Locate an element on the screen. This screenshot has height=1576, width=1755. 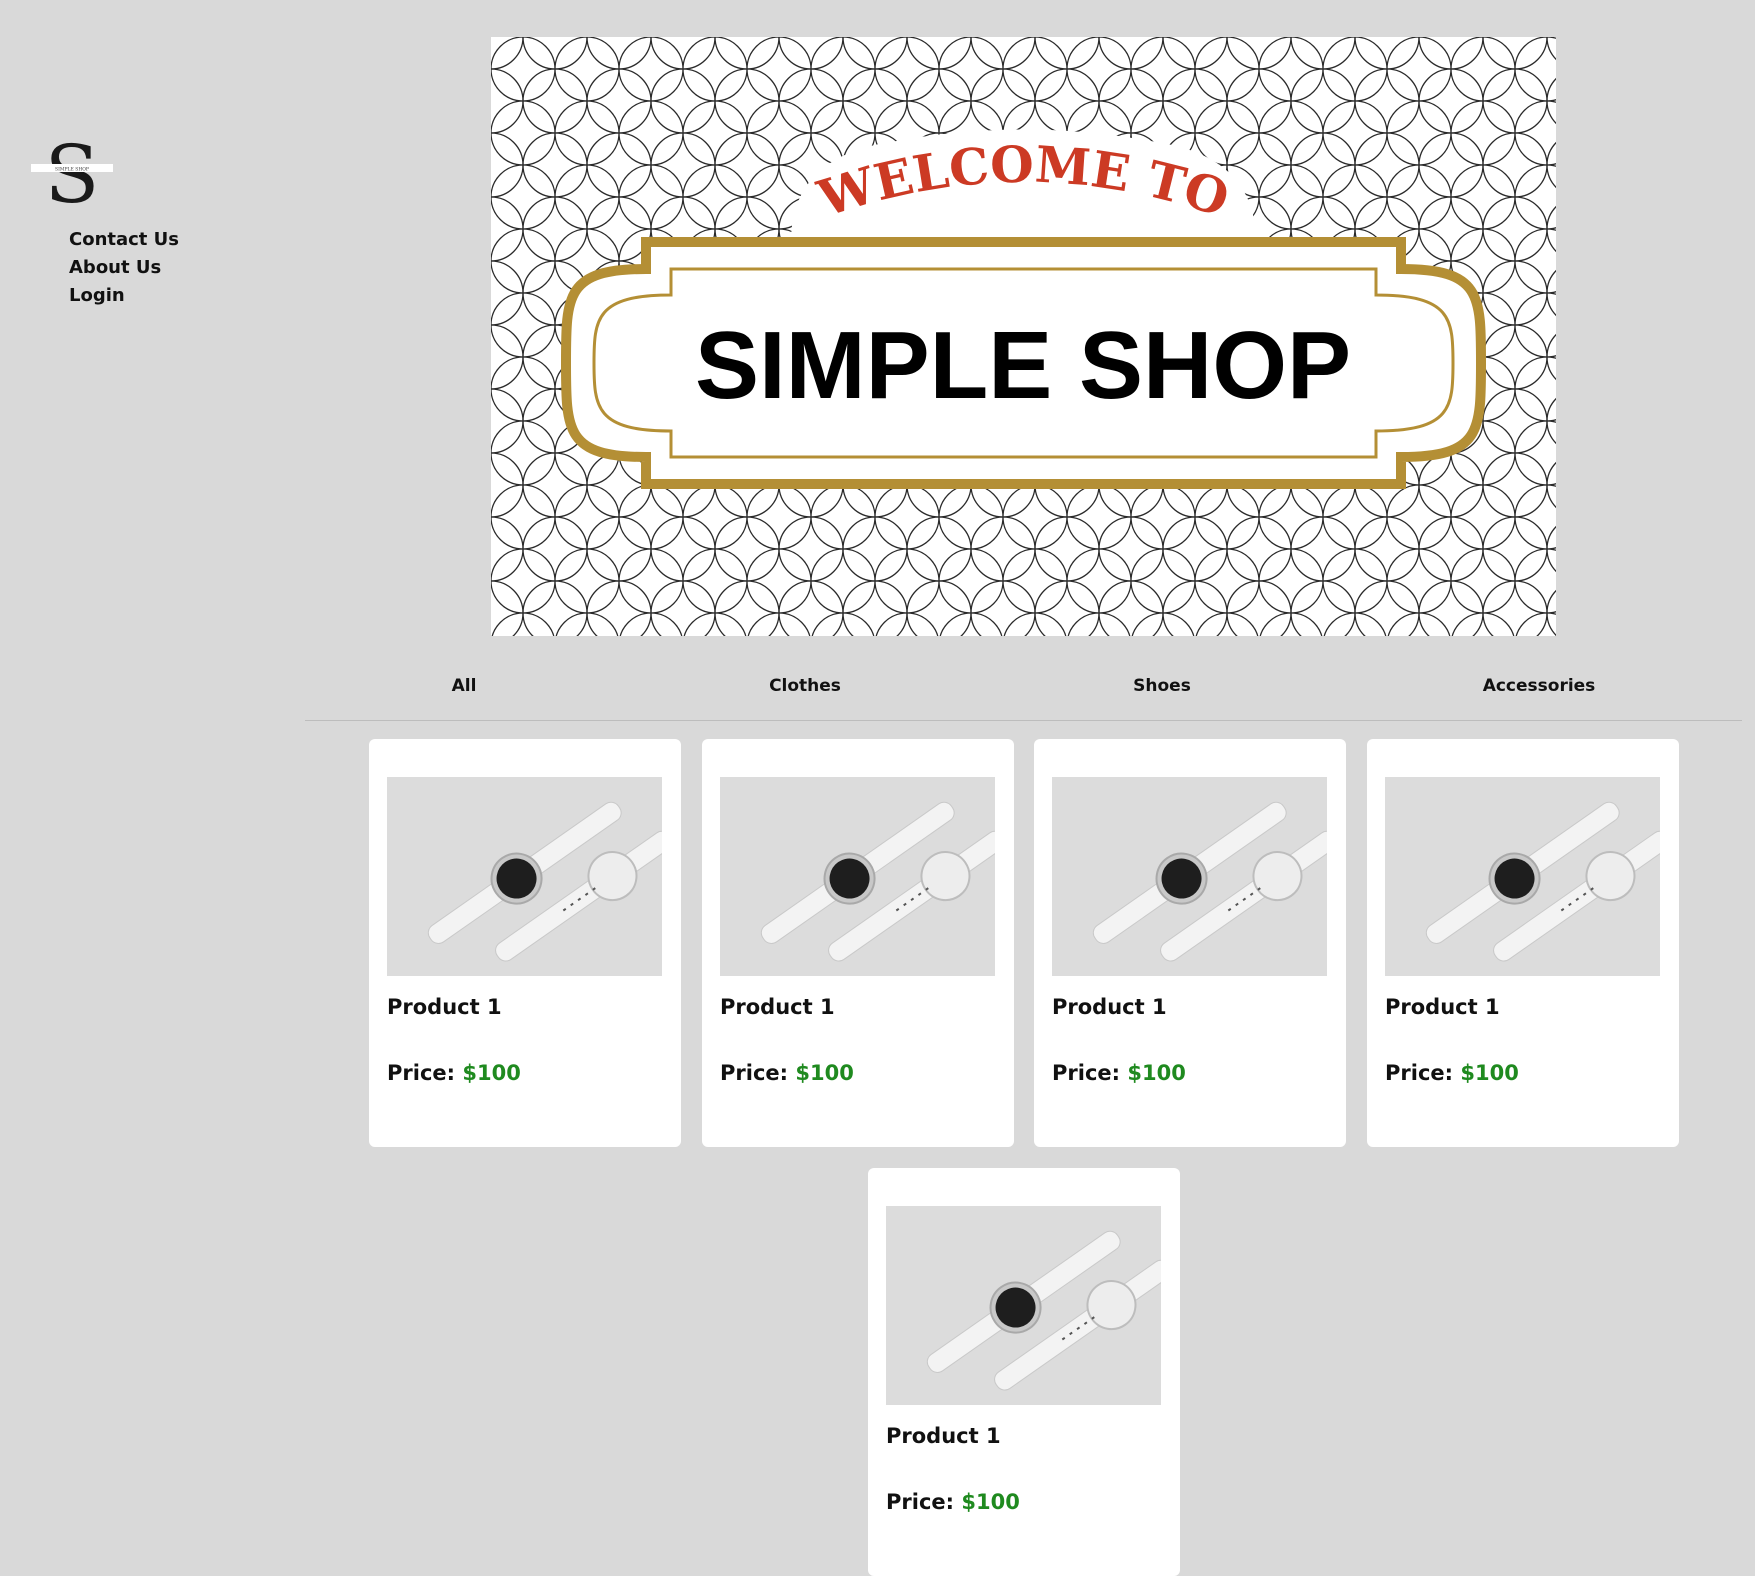
tab-all: All is located at coordinates (464, 686).